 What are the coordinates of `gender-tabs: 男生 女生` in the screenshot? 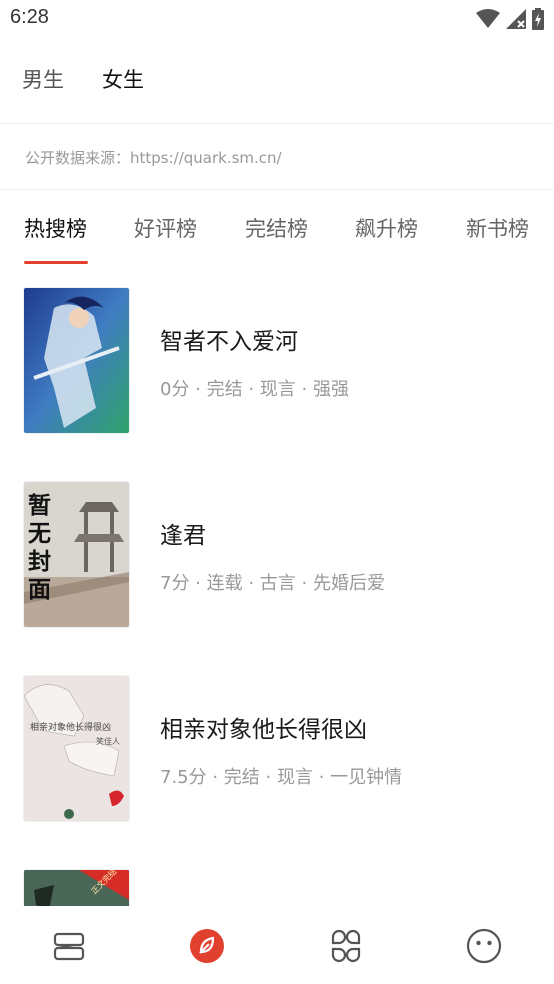 It's located at (83, 79).